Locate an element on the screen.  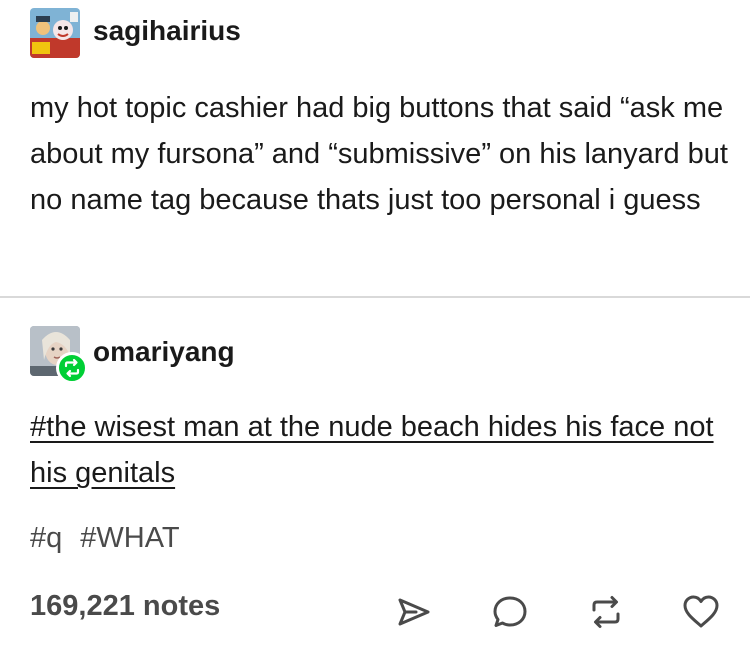
sagihairius-avatar is located at coordinates (55, 33).